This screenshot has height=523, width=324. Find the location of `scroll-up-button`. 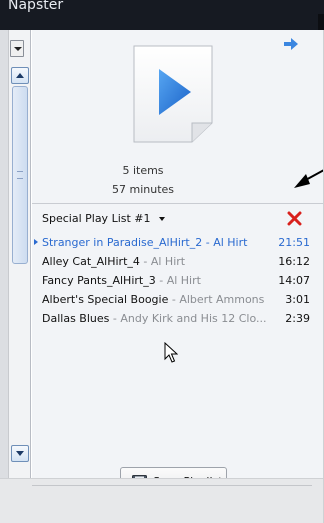

scroll-up-button is located at coordinates (20, 75).